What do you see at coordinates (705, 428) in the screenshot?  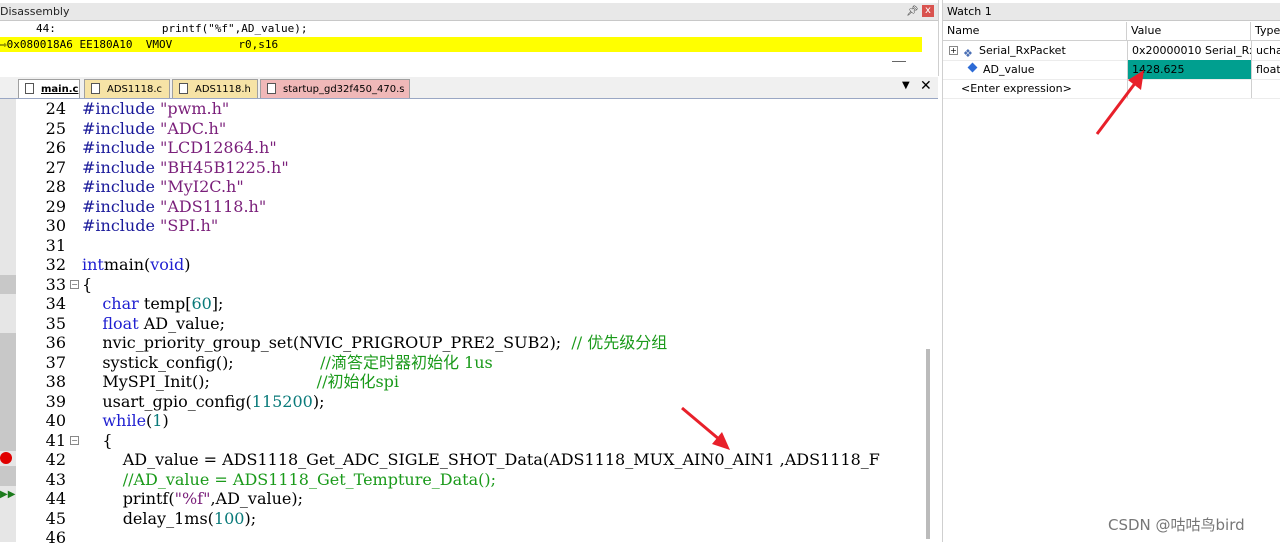 I see `annotation-arrow-code` at bounding box center [705, 428].